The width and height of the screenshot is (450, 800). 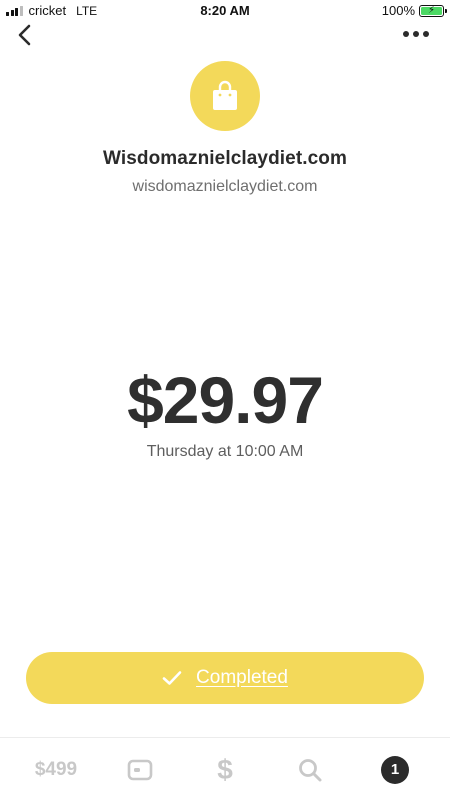 What do you see at coordinates (56, 769) in the screenshot?
I see `tab-balance: $499` at bounding box center [56, 769].